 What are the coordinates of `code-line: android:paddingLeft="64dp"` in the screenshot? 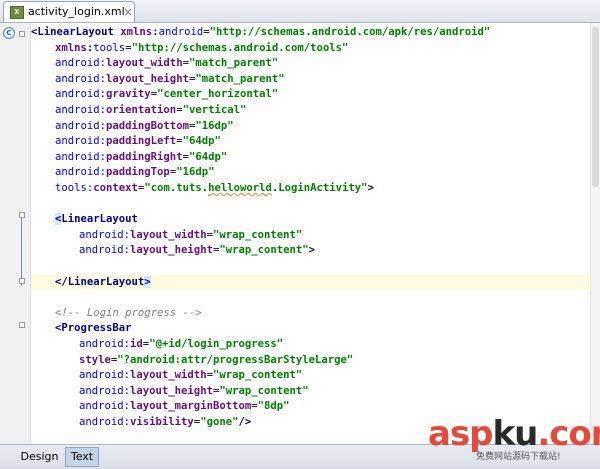 It's located at (138, 141).